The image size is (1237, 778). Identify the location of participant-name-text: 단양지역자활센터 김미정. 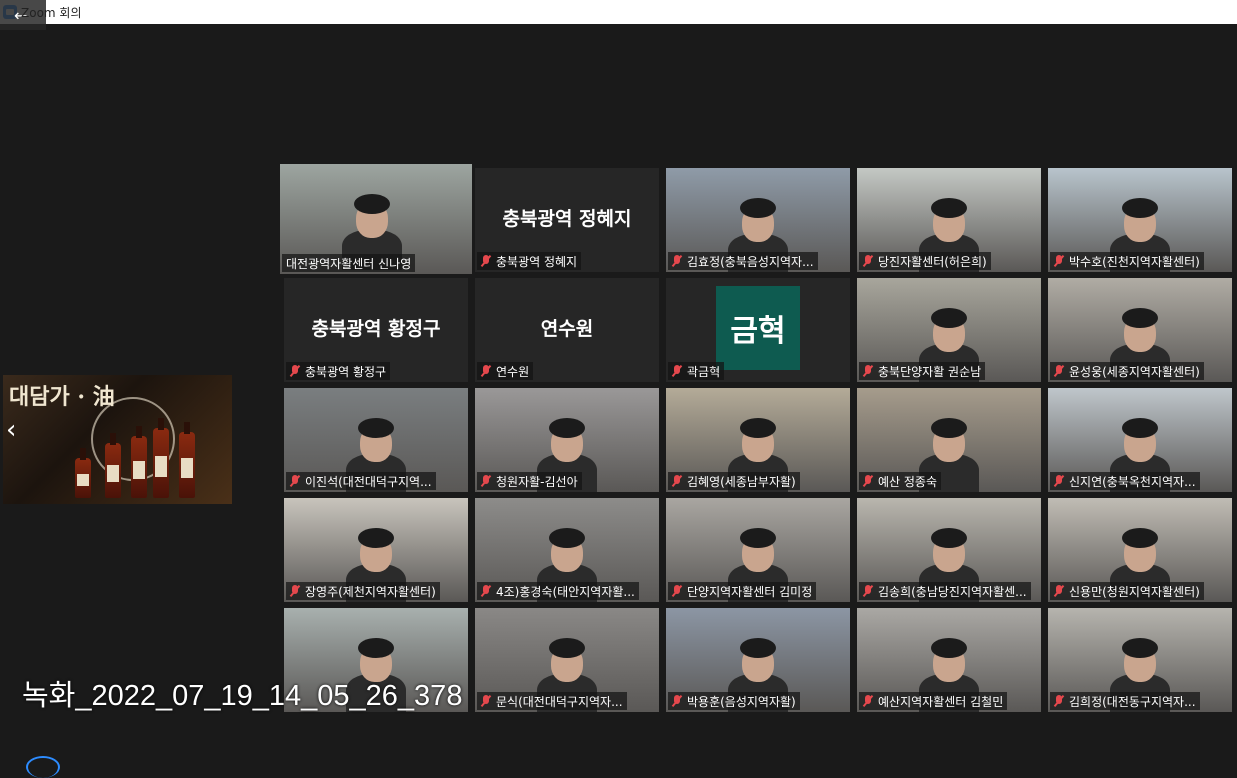
(750, 591).